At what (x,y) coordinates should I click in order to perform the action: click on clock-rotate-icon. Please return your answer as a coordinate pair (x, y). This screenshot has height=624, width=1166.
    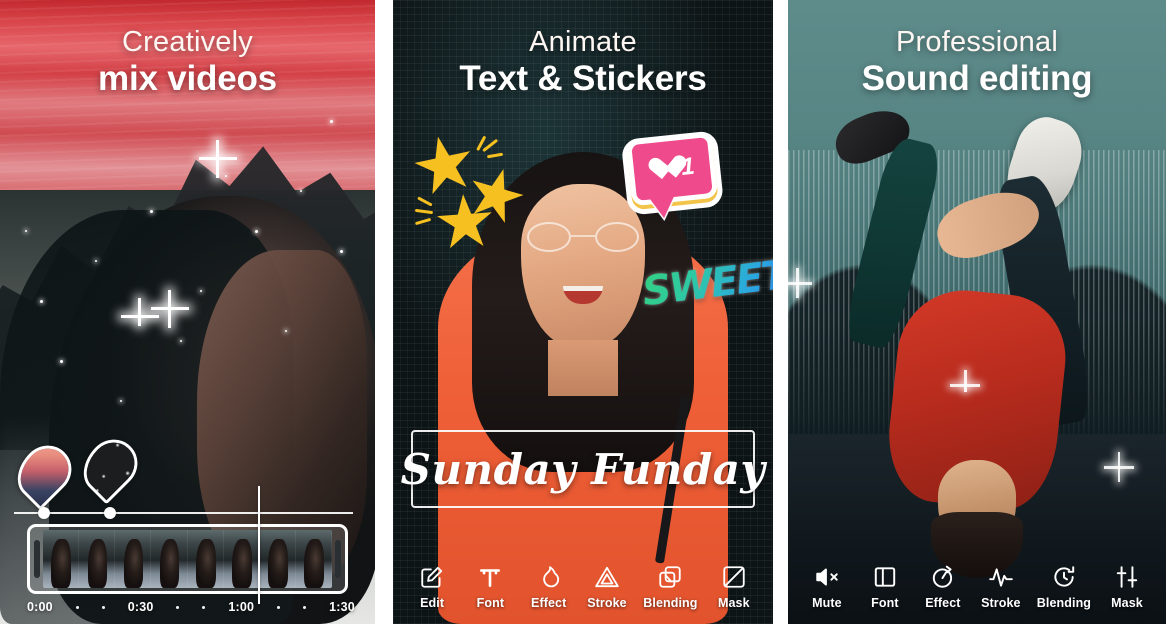
    Looking at the image, I should click on (1064, 577).